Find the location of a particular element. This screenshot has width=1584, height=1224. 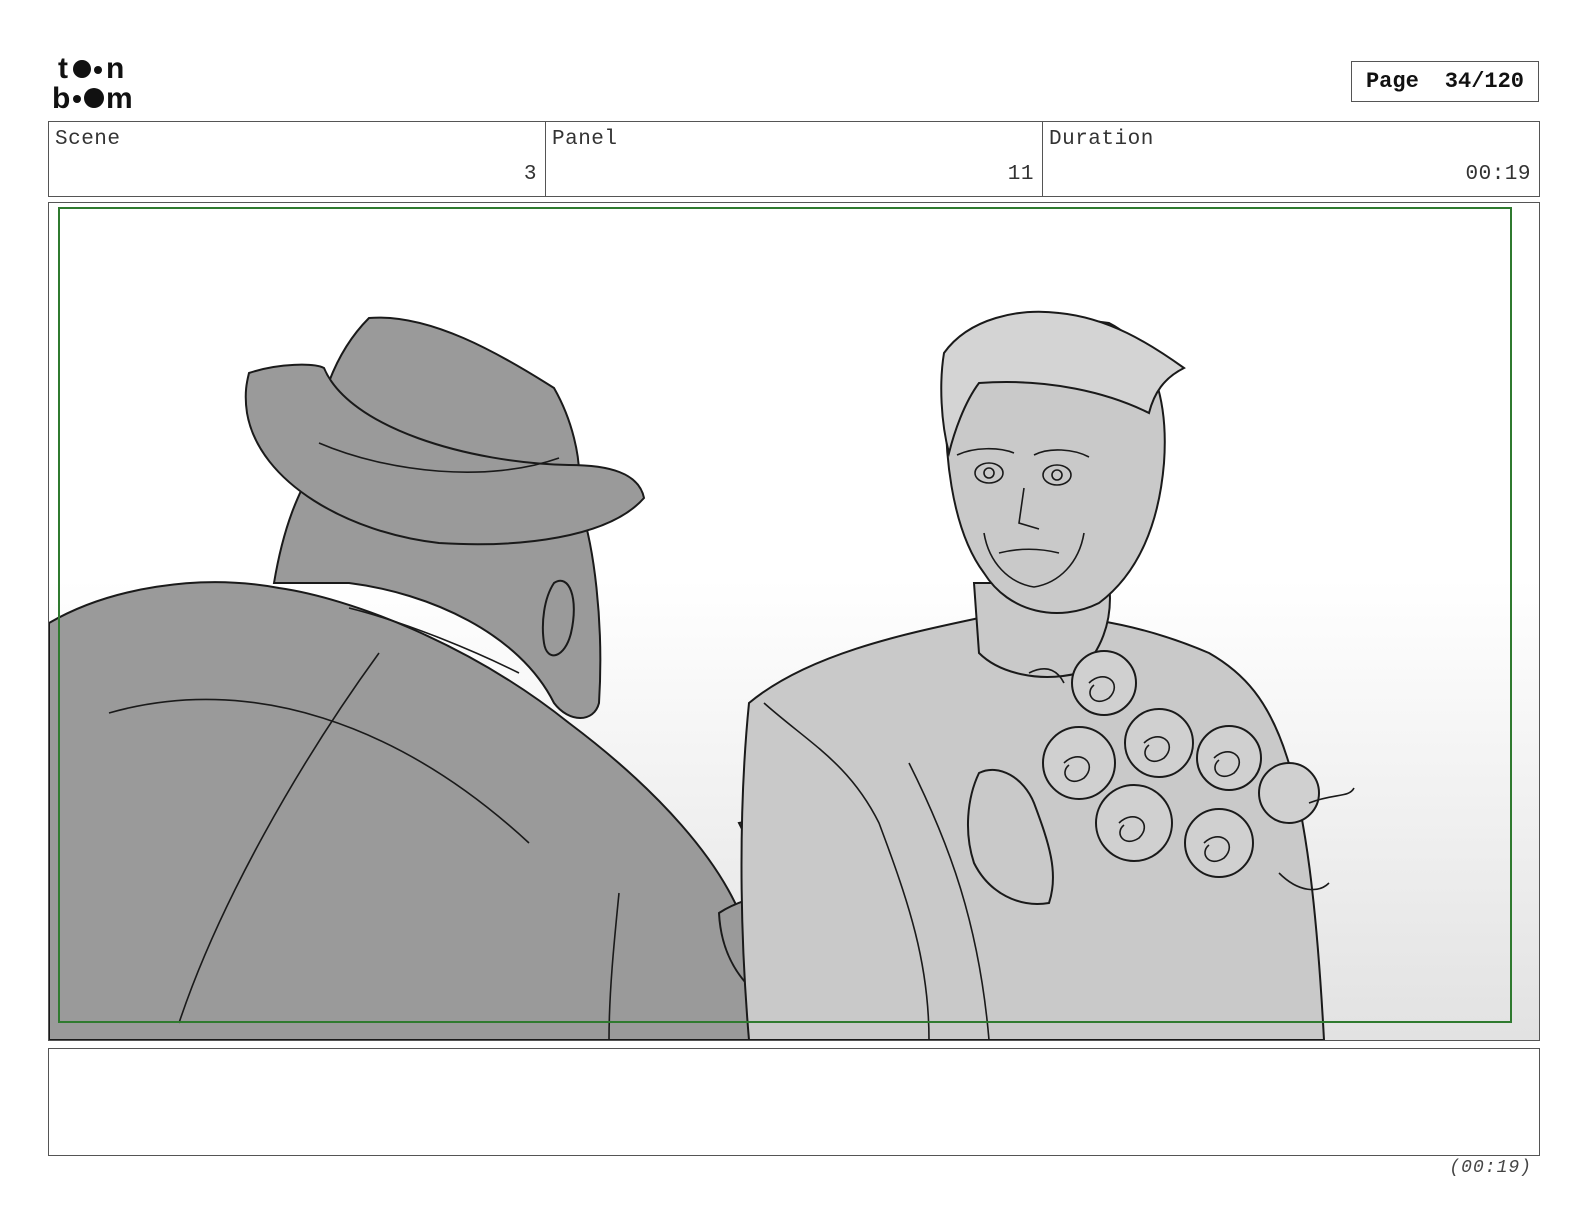

panel-cell: Panel 11 is located at coordinates (794, 159).